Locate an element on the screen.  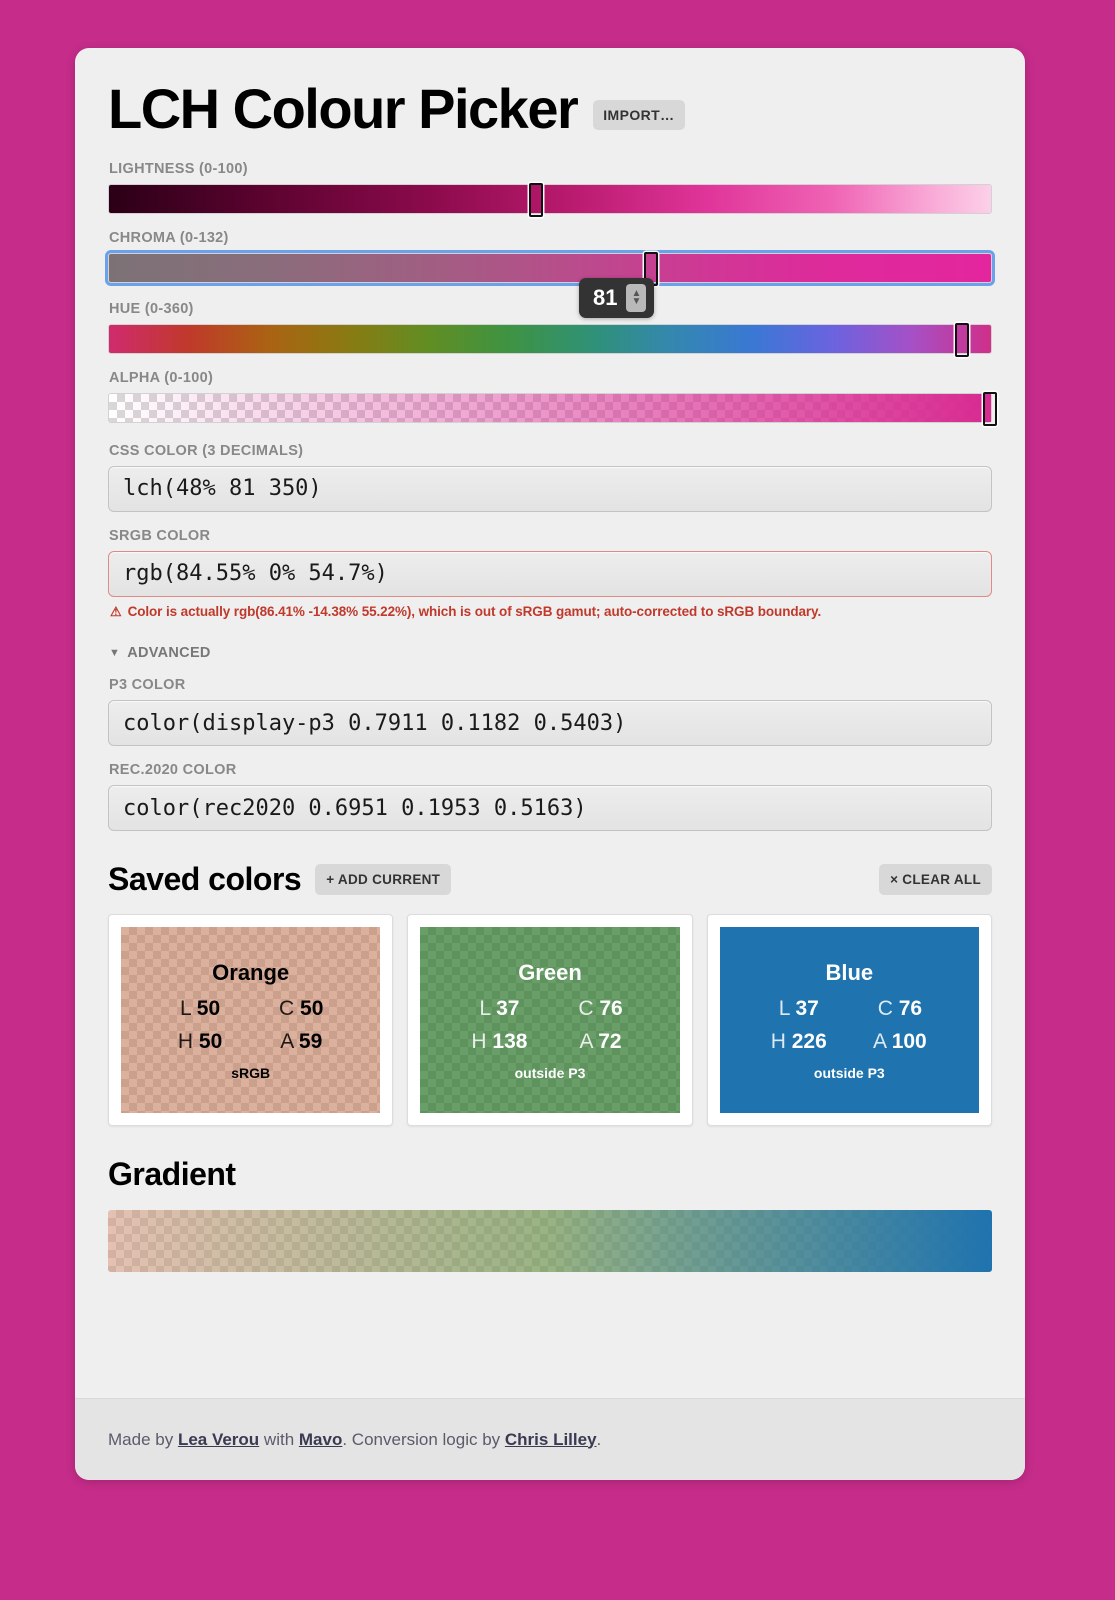
saved-color-swatch: Blue L 37 C 76 H 226 A 100 outside P3 is located at coordinates (849, 1020).